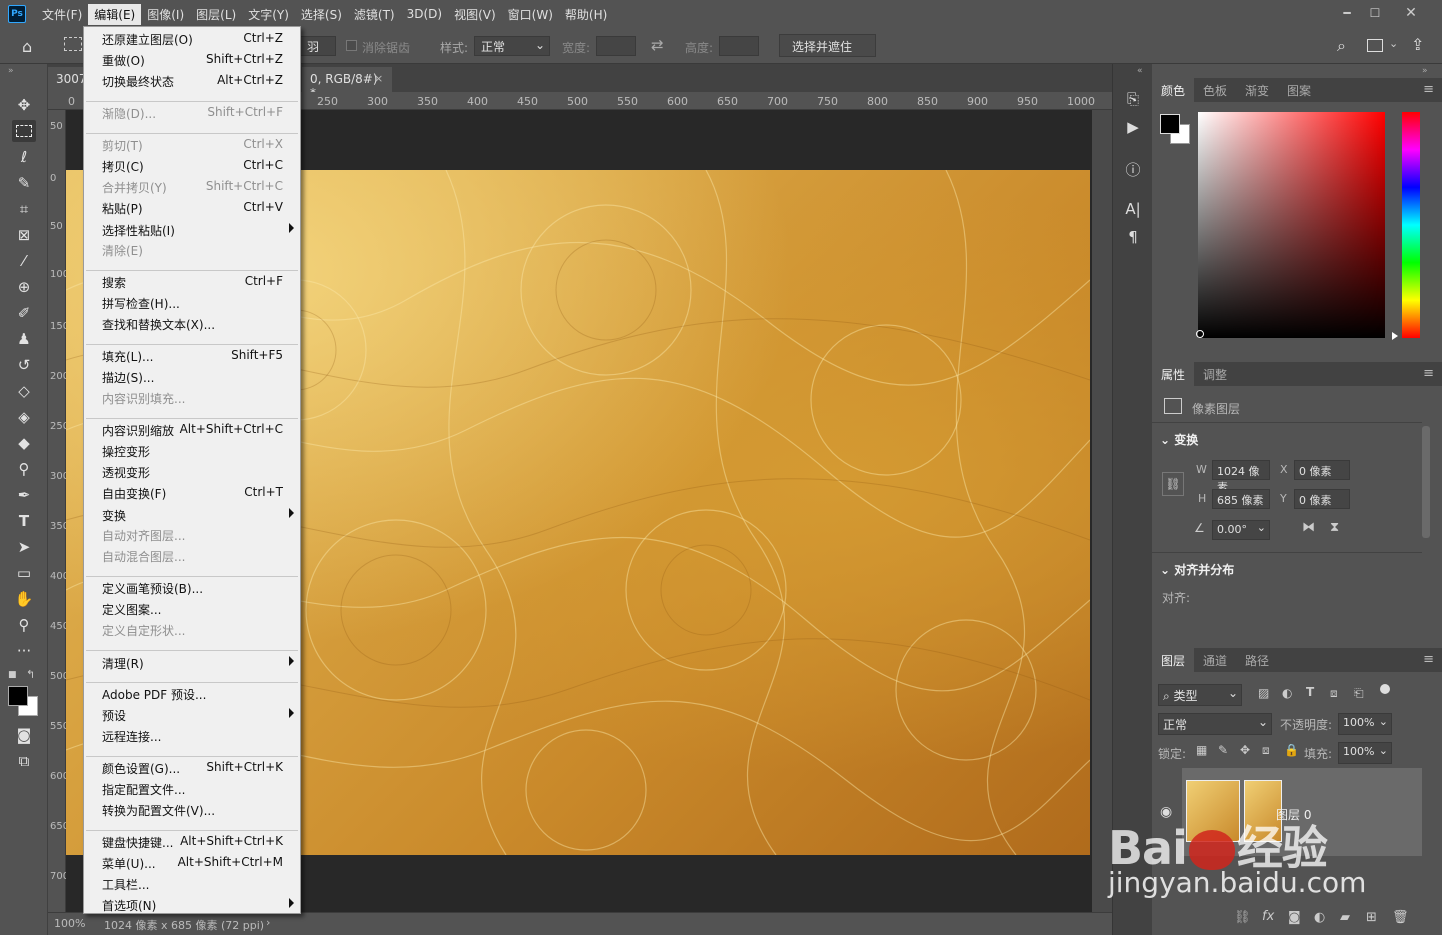  What do you see at coordinates (192, 471) in the screenshot?
I see `edit-menu-item: 透视变形` at bounding box center [192, 471].